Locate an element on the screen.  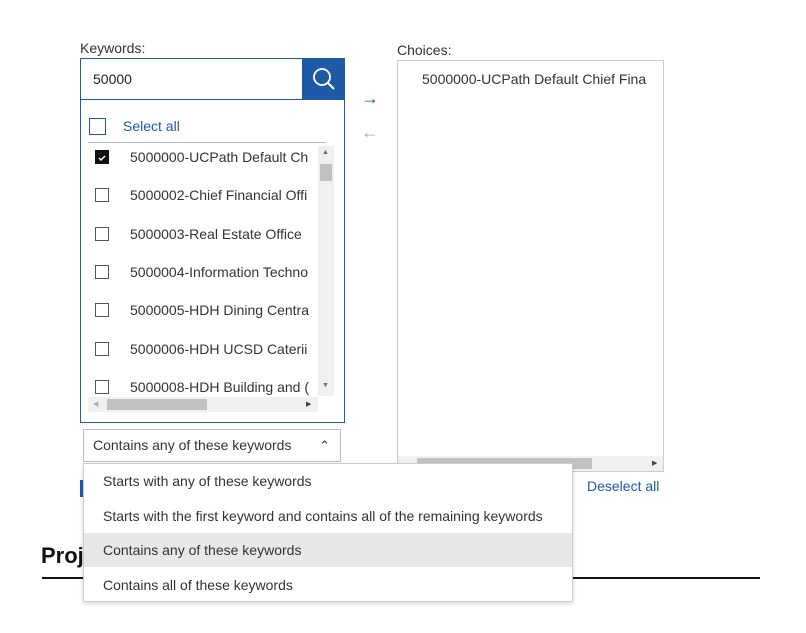
match-mode-value: Contains any of these keywords is located at coordinates (192, 445).